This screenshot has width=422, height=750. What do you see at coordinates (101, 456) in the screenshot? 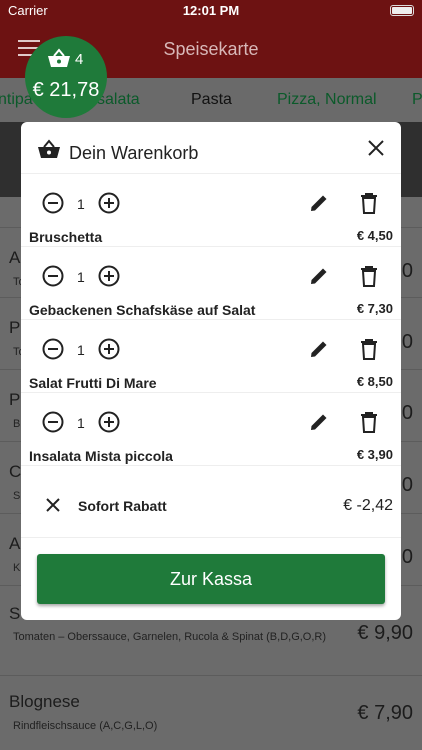
I see `item-name: Insalata Mista piccola` at bounding box center [101, 456].